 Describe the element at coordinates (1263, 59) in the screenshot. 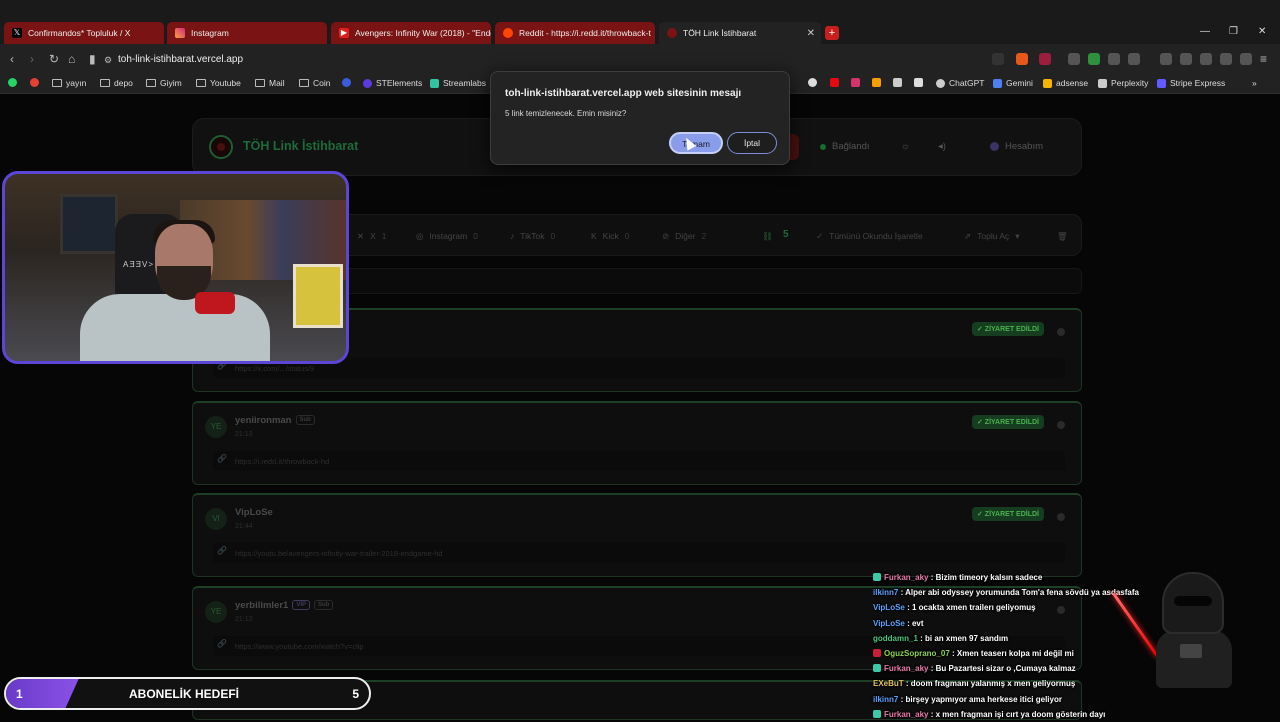

I see `menu-icon: ≡` at that location.